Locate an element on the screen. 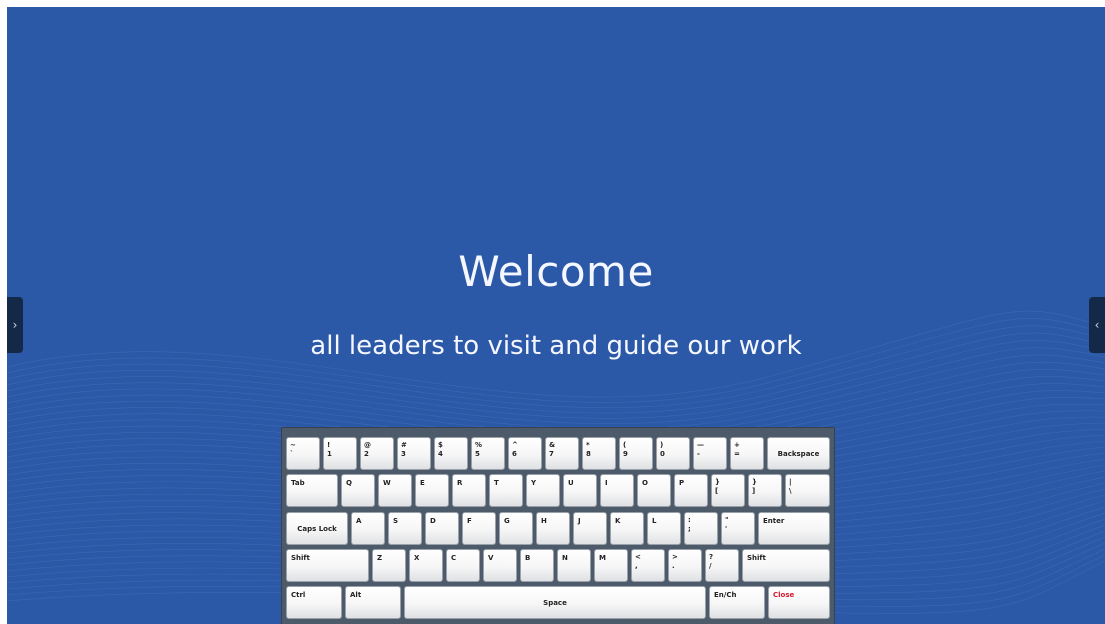  key-caps-lock: Caps Lock is located at coordinates (317, 528).